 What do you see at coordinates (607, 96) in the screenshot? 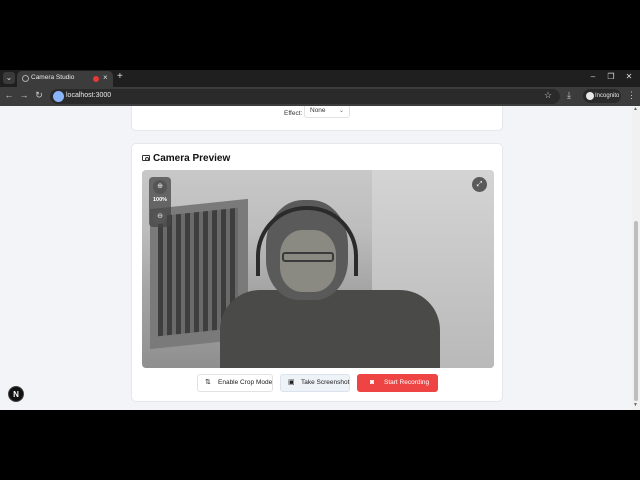
I see `incognito-label: Incognito` at bounding box center [607, 96].